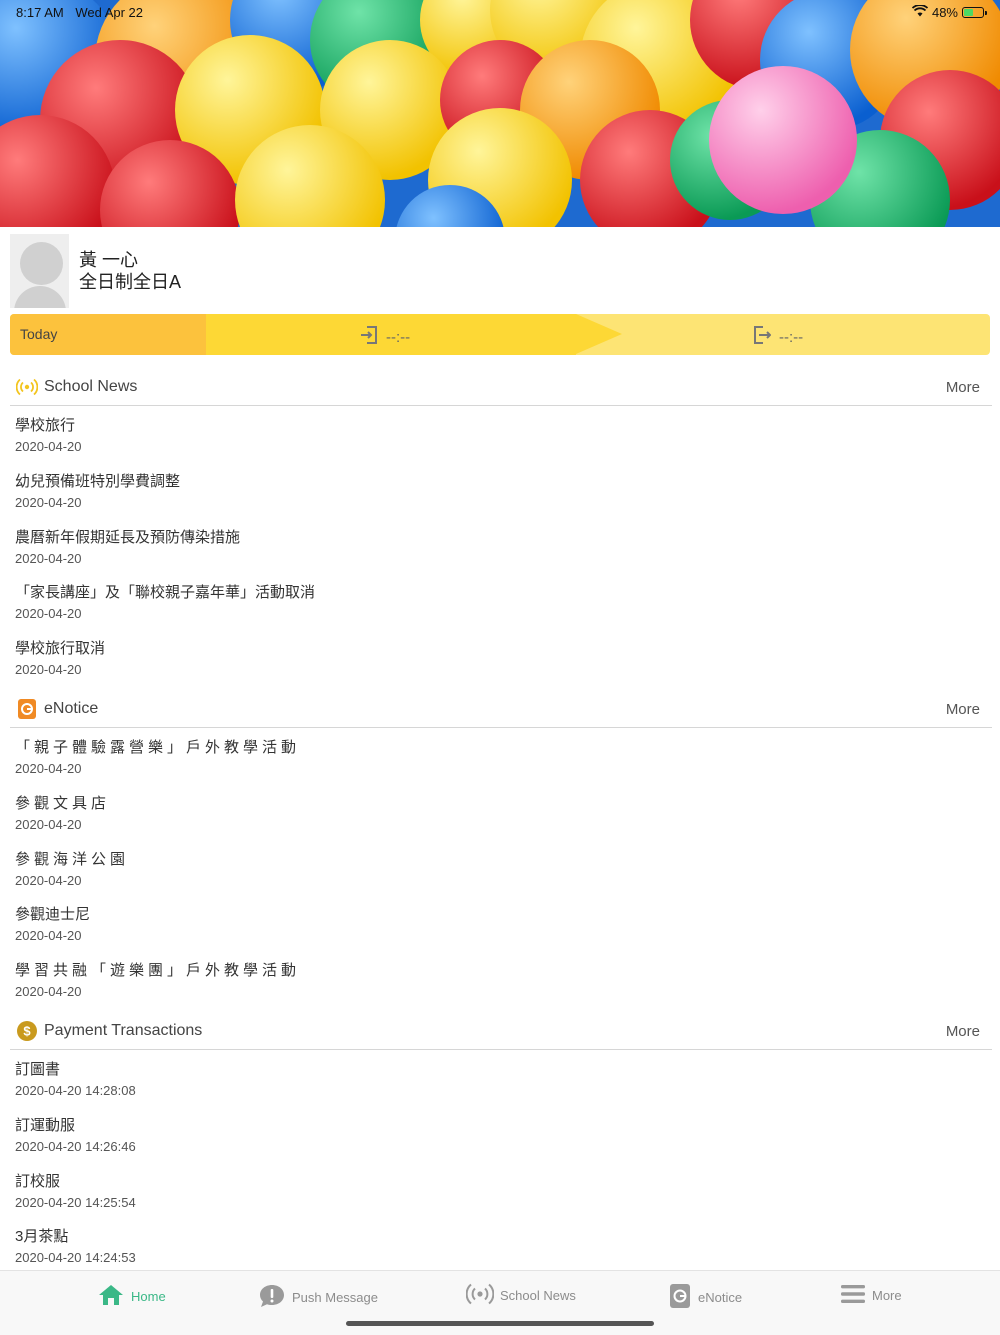 This screenshot has height=1335, width=1000. I want to click on avatar, so click(39, 271).